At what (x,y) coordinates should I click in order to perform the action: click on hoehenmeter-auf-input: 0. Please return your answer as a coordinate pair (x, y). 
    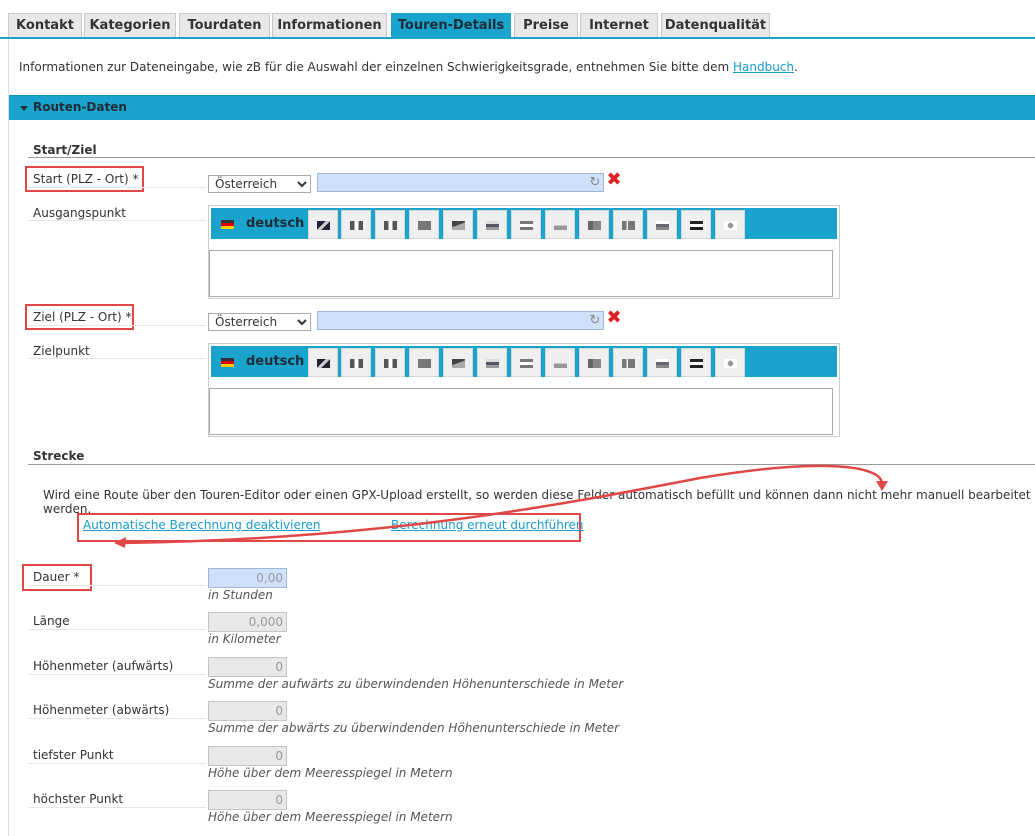
    Looking at the image, I should click on (247, 667).